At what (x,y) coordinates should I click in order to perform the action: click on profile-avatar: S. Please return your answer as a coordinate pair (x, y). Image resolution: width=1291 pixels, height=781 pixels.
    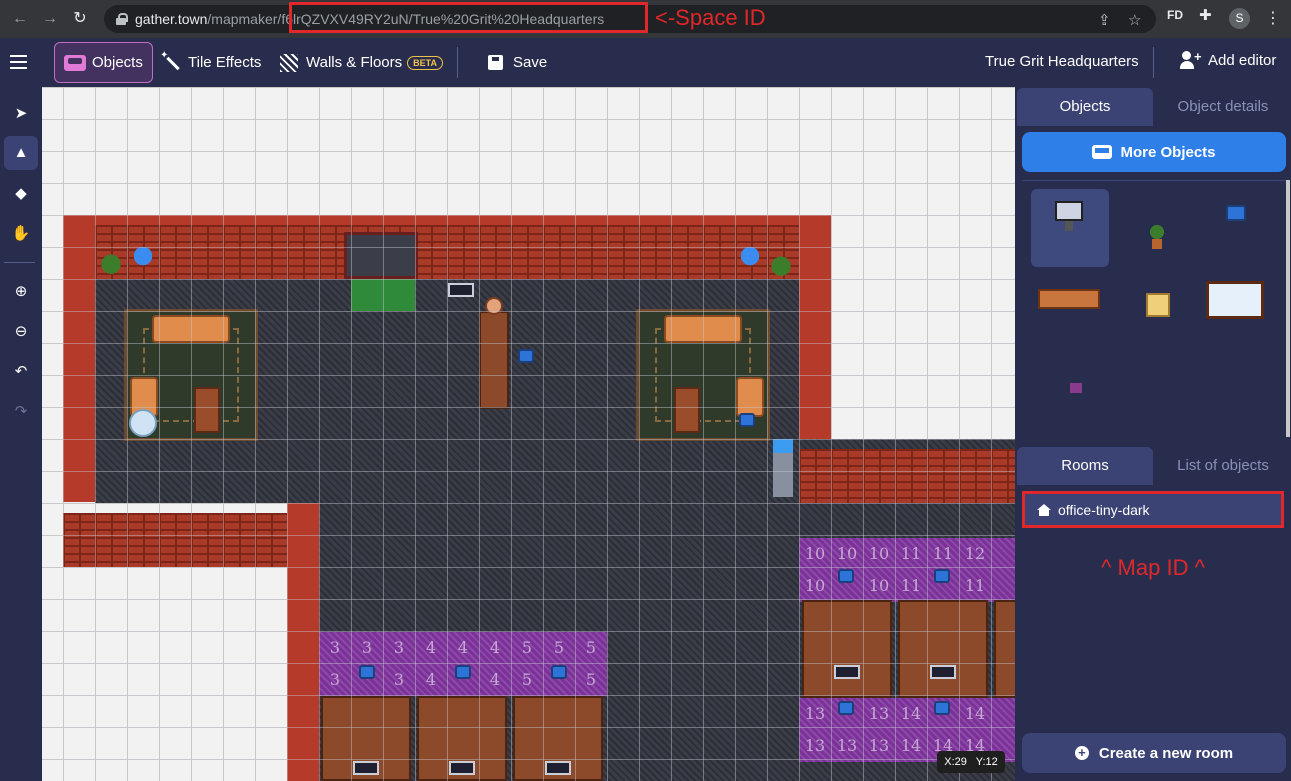
    Looking at the image, I should click on (1239, 18).